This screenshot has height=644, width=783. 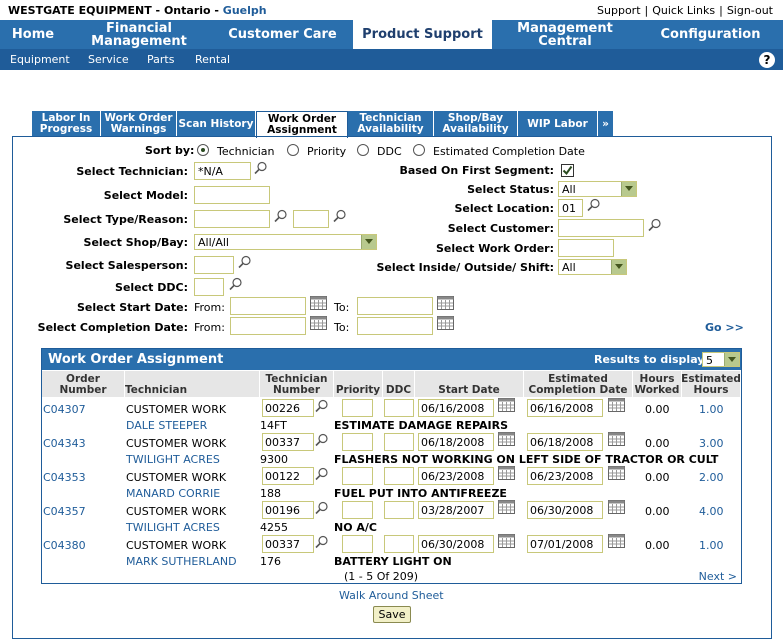 What do you see at coordinates (261, 168) in the screenshot?
I see `technician-search-icon` at bounding box center [261, 168].